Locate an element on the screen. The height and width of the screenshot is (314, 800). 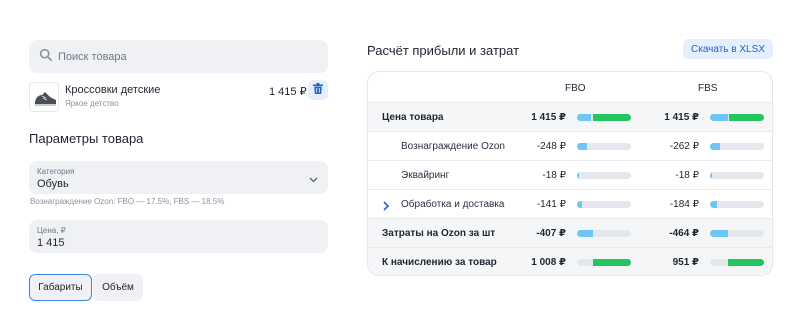
tab-dimensions: Габариты is located at coordinates (60, 287).